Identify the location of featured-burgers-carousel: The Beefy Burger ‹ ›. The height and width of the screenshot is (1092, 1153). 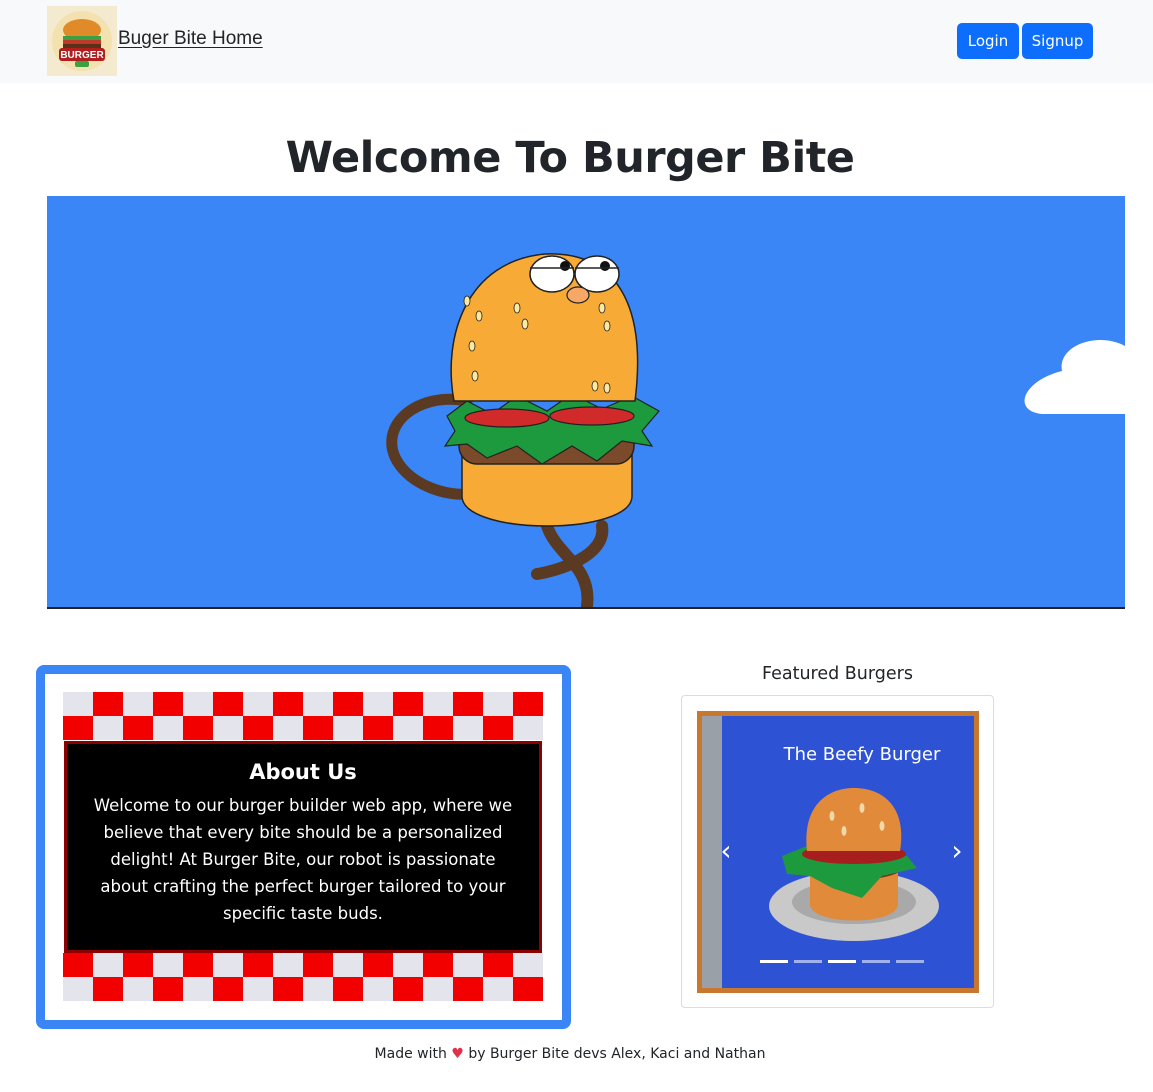
(837, 851).